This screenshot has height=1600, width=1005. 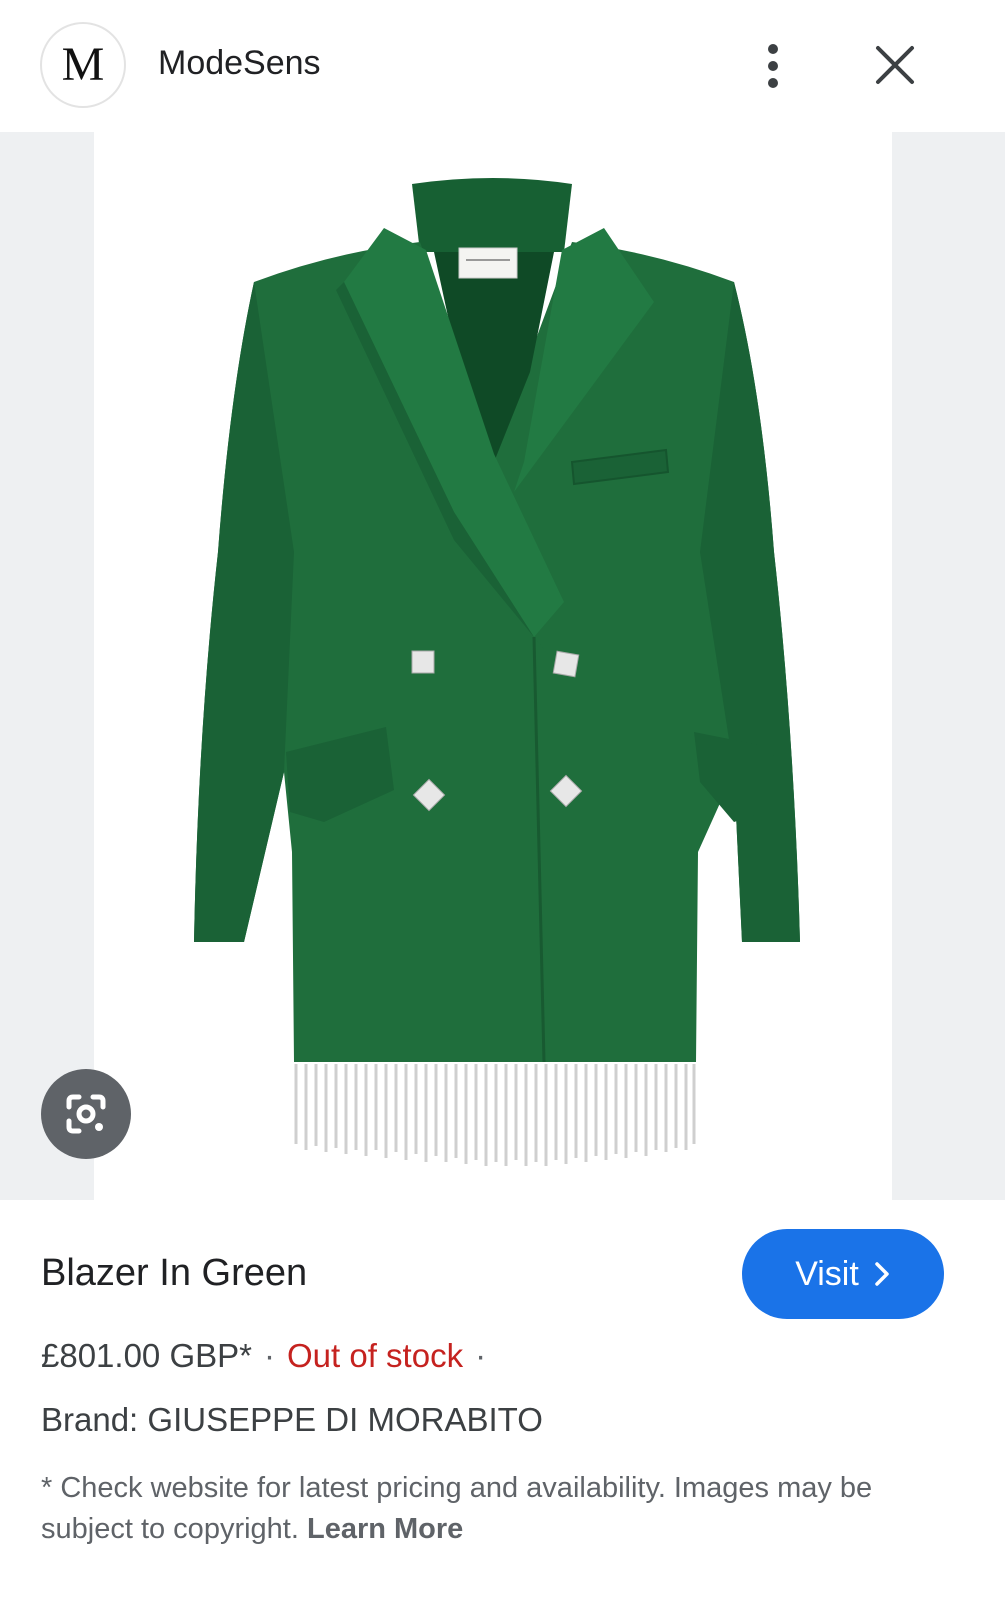 I want to click on google-lens-icon, so click(x=86, y=1114).